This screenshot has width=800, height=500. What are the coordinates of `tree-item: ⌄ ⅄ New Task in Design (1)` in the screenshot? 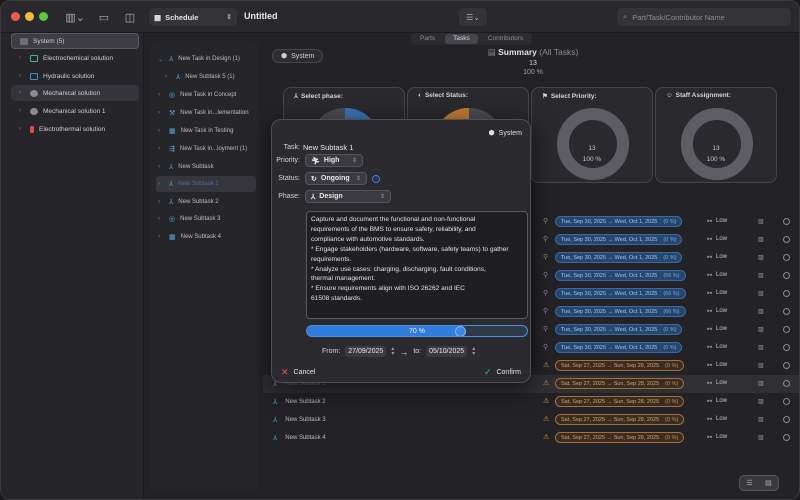 It's located at (206, 59).